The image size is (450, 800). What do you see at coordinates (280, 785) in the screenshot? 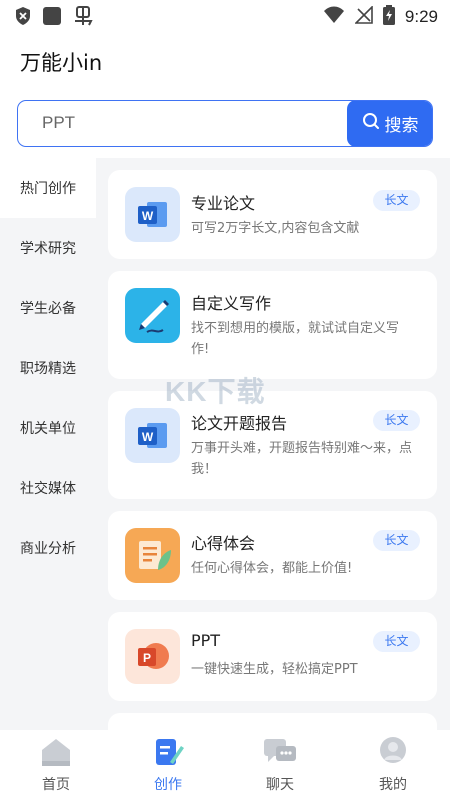
I see `nav-label: 聊天` at bounding box center [280, 785].